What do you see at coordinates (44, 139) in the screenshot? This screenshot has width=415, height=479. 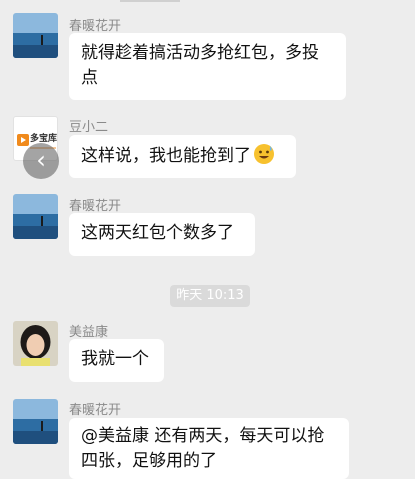 I see `logo-text: 多宝库` at bounding box center [44, 139].